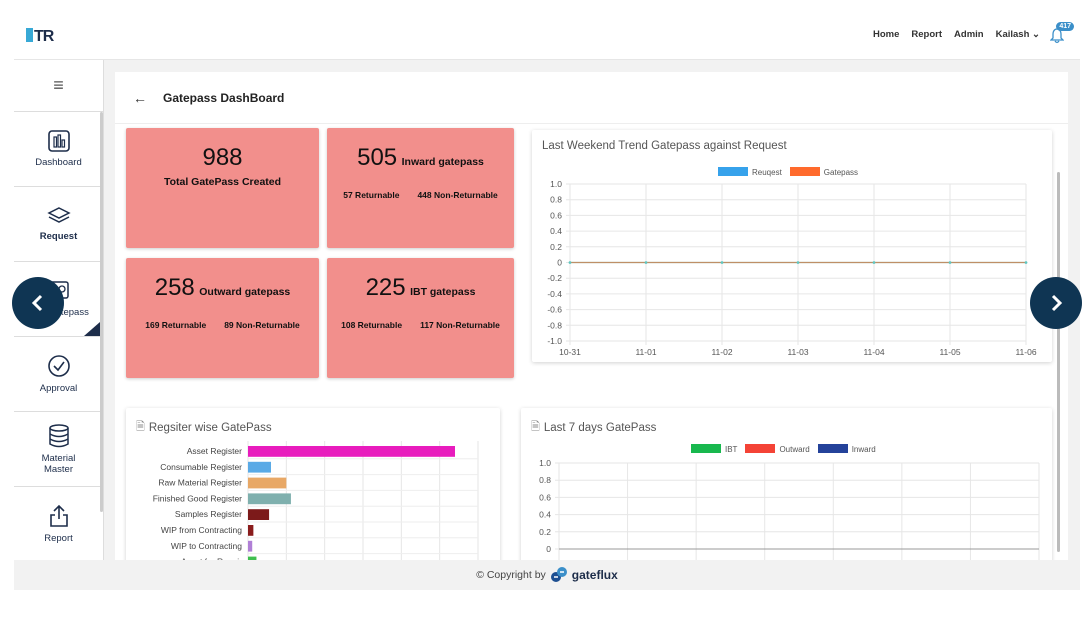 This screenshot has width=1090, height=620. What do you see at coordinates (554, 325) in the screenshot?
I see `y-tick-label: -0.8` at bounding box center [554, 325].